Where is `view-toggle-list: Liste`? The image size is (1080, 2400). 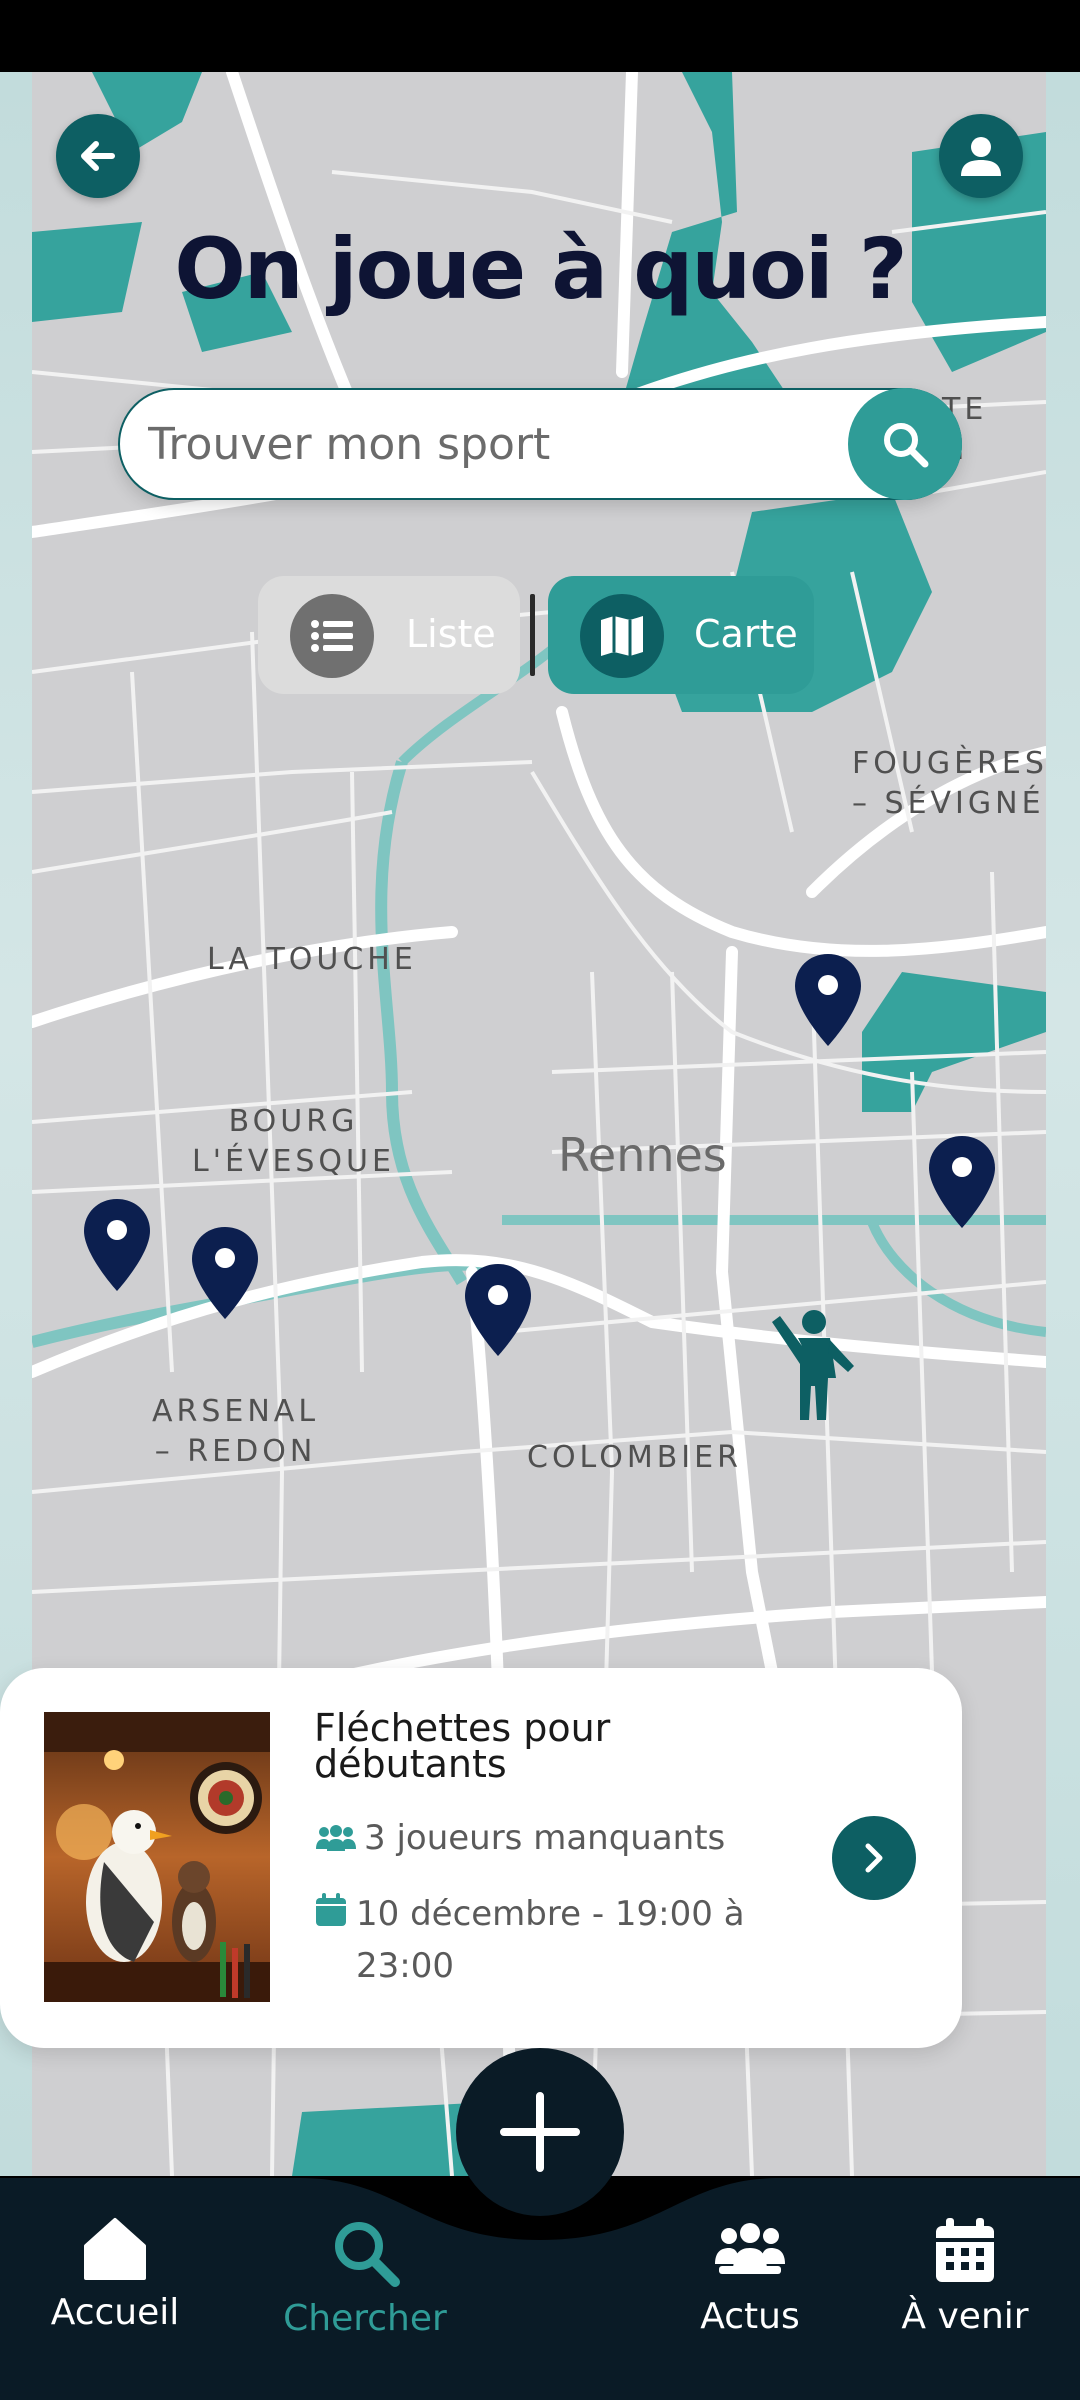 view-toggle-list: Liste is located at coordinates (389, 635).